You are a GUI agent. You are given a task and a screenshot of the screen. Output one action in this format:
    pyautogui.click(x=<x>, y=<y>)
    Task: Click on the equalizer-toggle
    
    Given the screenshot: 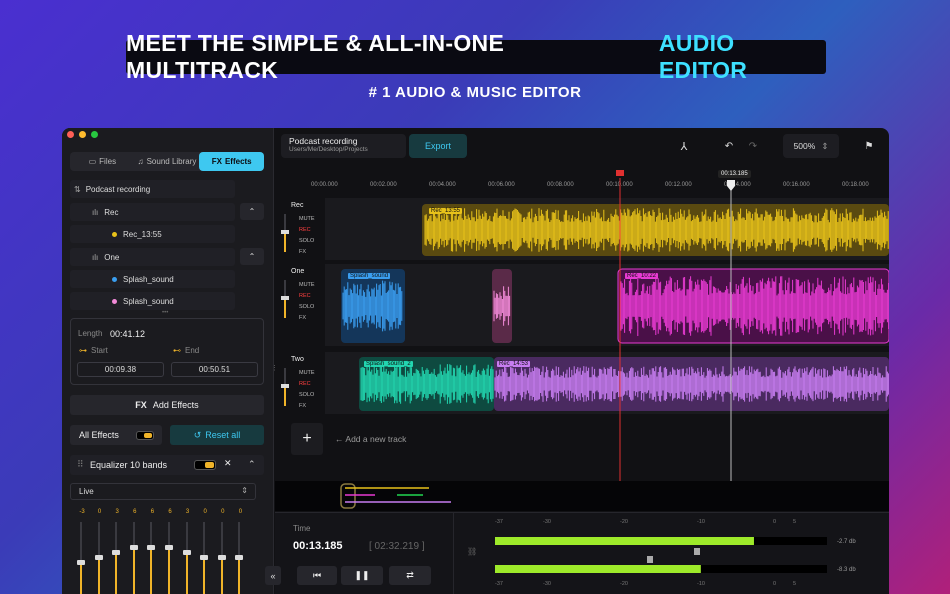 What is the action you would take?
    pyautogui.click(x=205, y=465)
    